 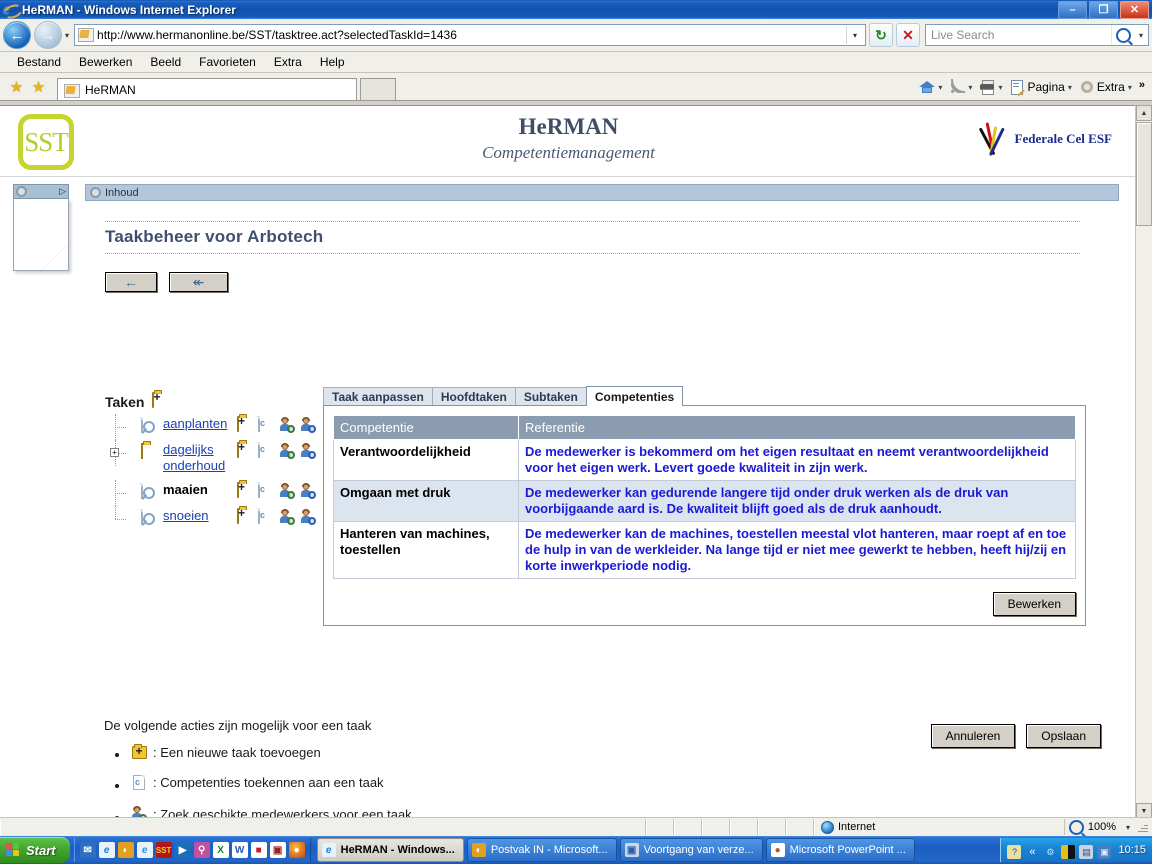 I want to click on tab-taak-aanpassen: Taak aanpassen, so click(x=378, y=396).